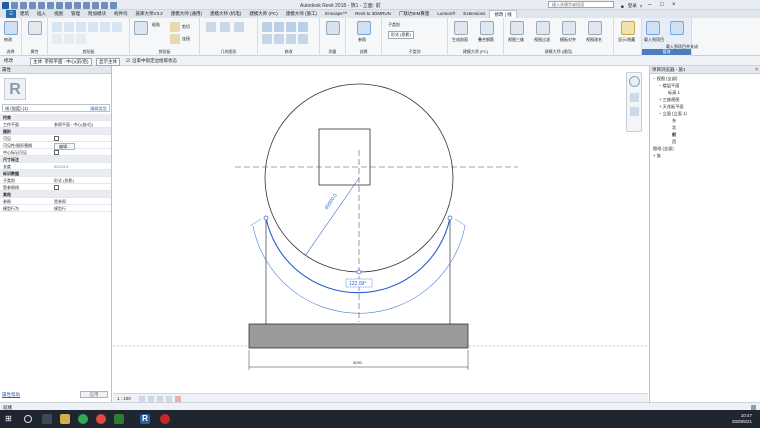  I want to click on view-filter-button, so click(543, 28).